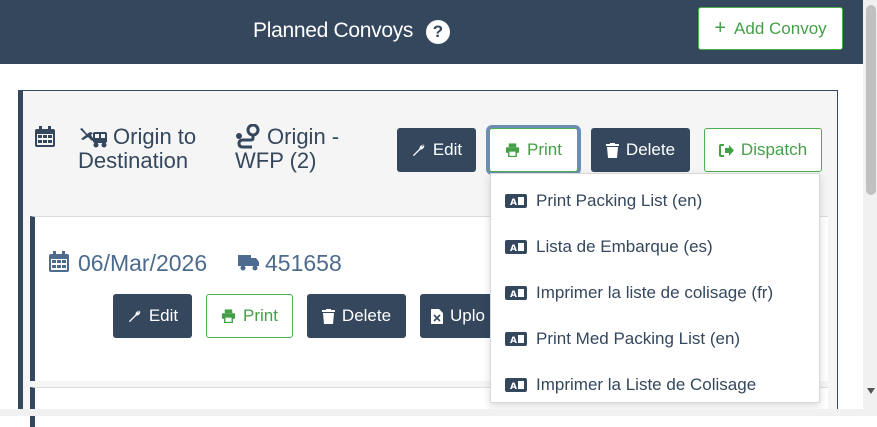 The width and height of the screenshot is (877, 427). I want to click on shipment-print-button: Print, so click(249, 316).